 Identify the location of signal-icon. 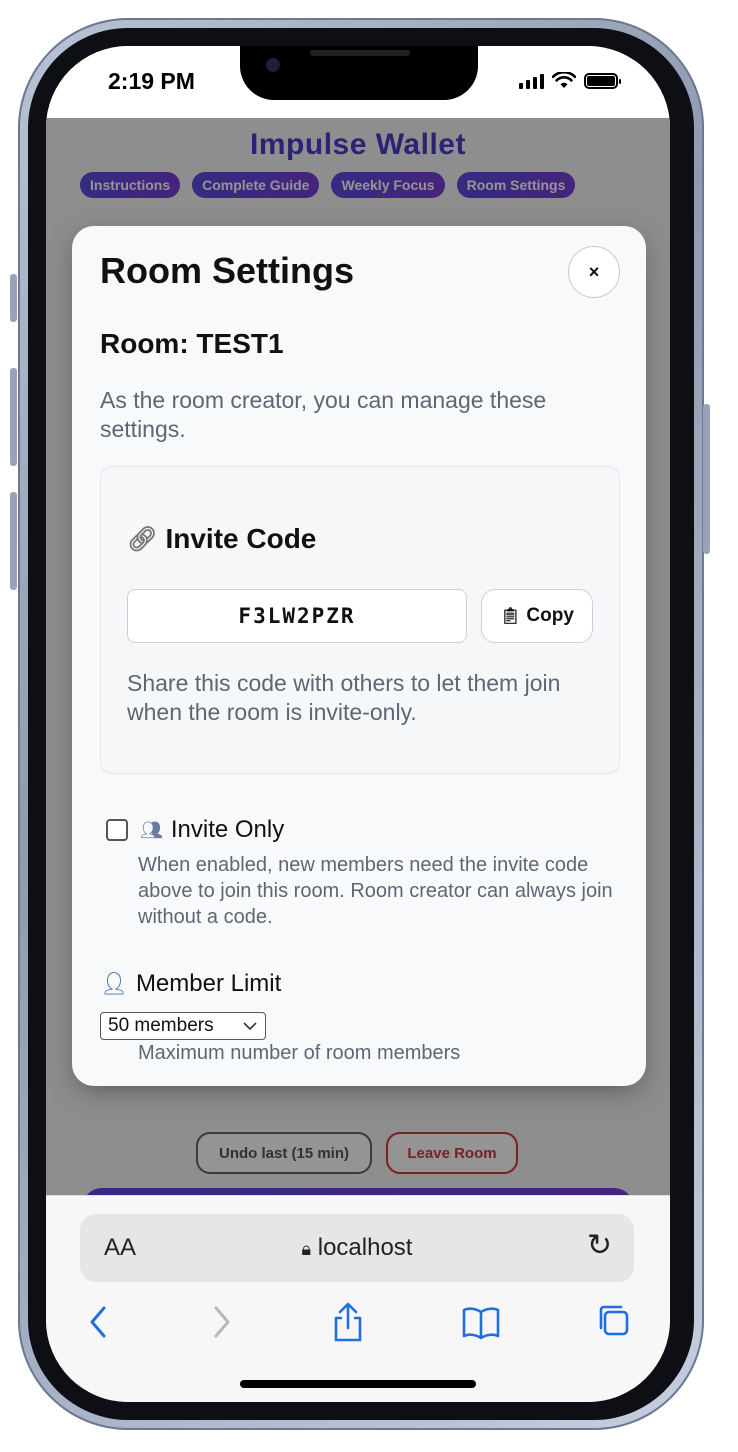
(531, 81).